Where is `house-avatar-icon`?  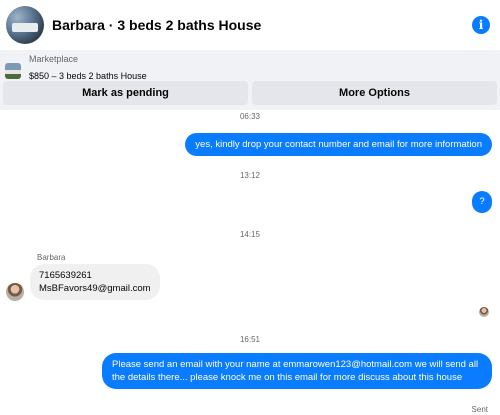 house-avatar-icon is located at coordinates (25, 25).